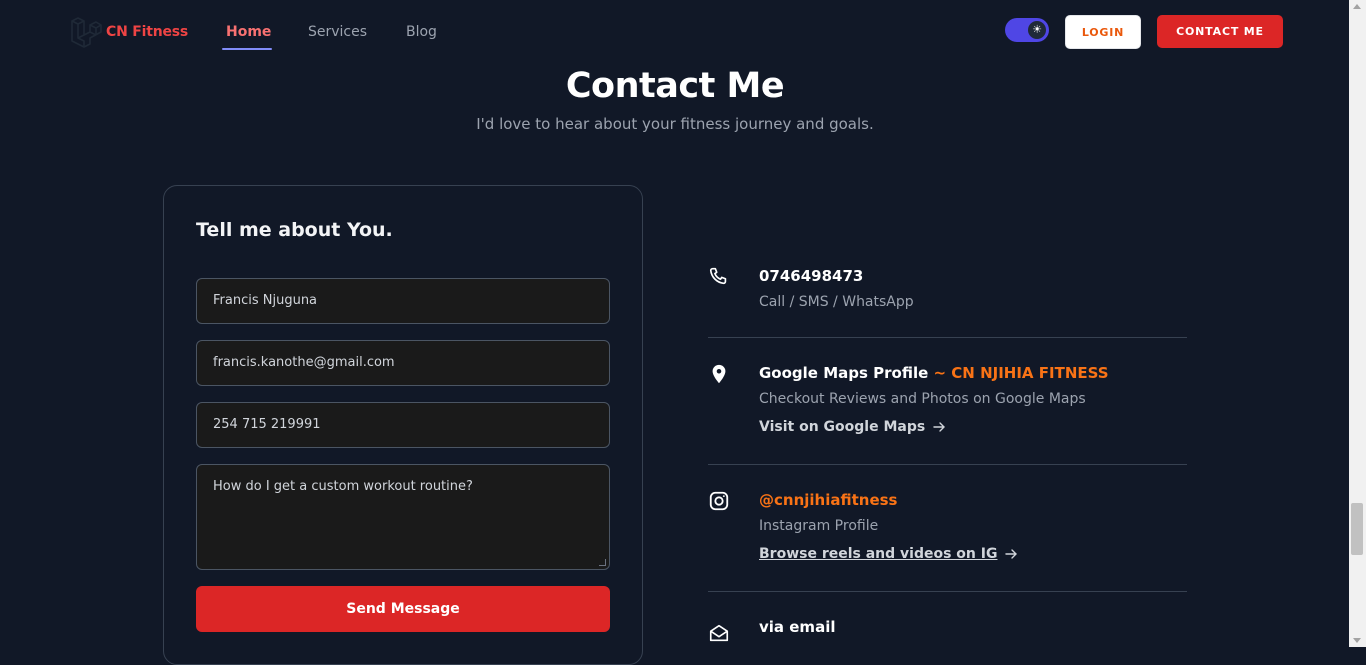  Describe the element at coordinates (247, 49) in the screenshot. I see `nav-active-indicator` at that location.